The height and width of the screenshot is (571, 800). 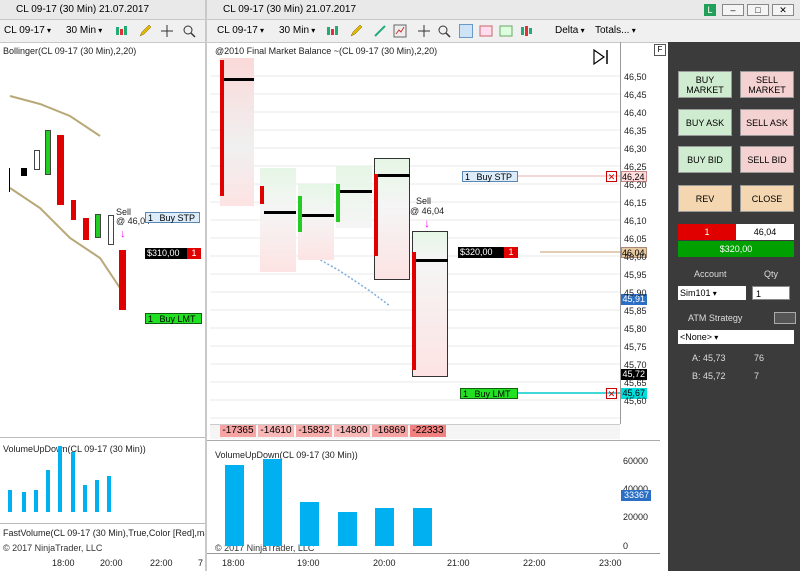 I want to click on chart-trader-icon, so click(x=466, y=31).